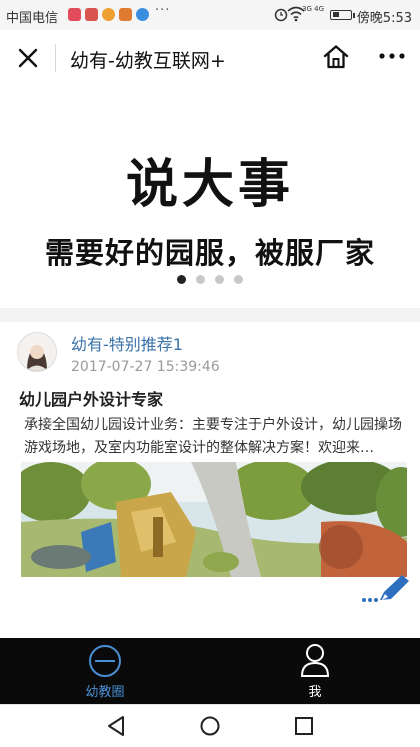 This screenshot has height=747, width=420. I want to click on status-bar: 中国电信 ··· 3G 4G 傍晚5:53, so click(210, 15).